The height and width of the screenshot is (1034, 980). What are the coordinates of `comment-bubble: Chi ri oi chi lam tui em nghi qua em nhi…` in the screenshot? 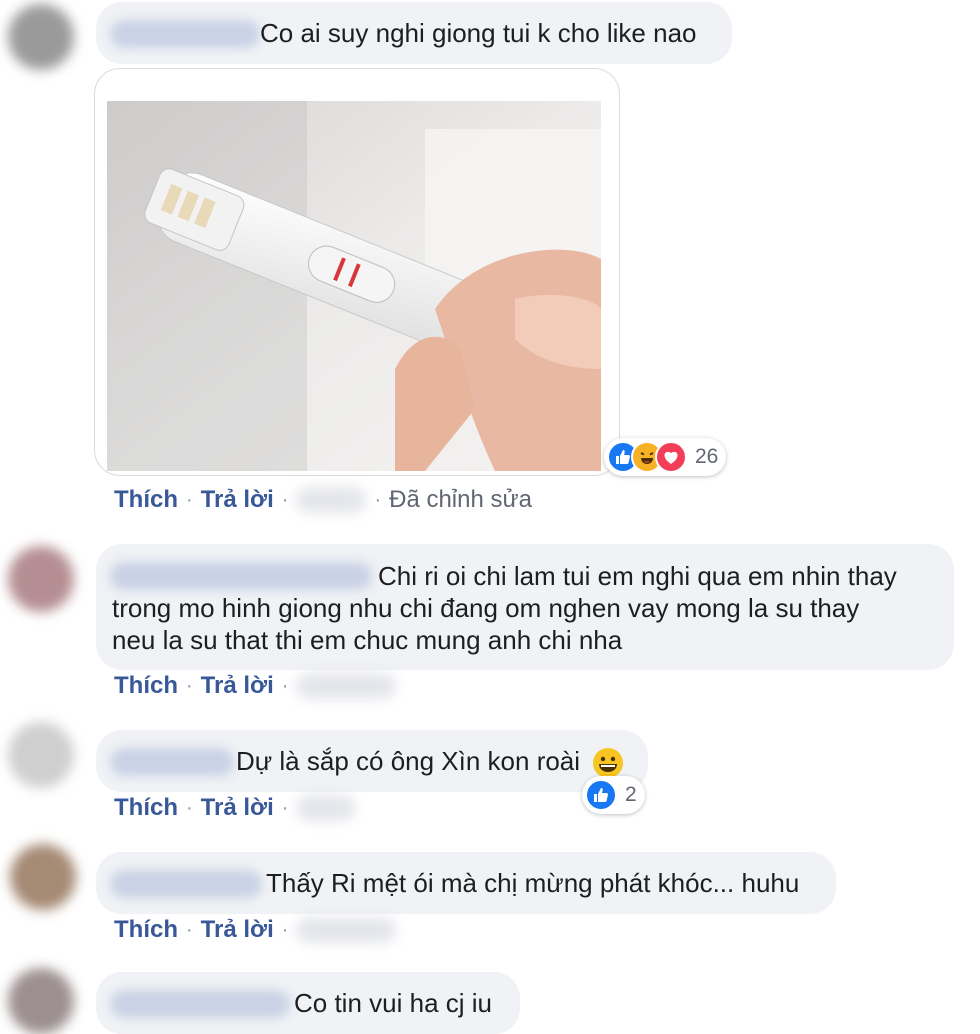 It's located at (525, 607).